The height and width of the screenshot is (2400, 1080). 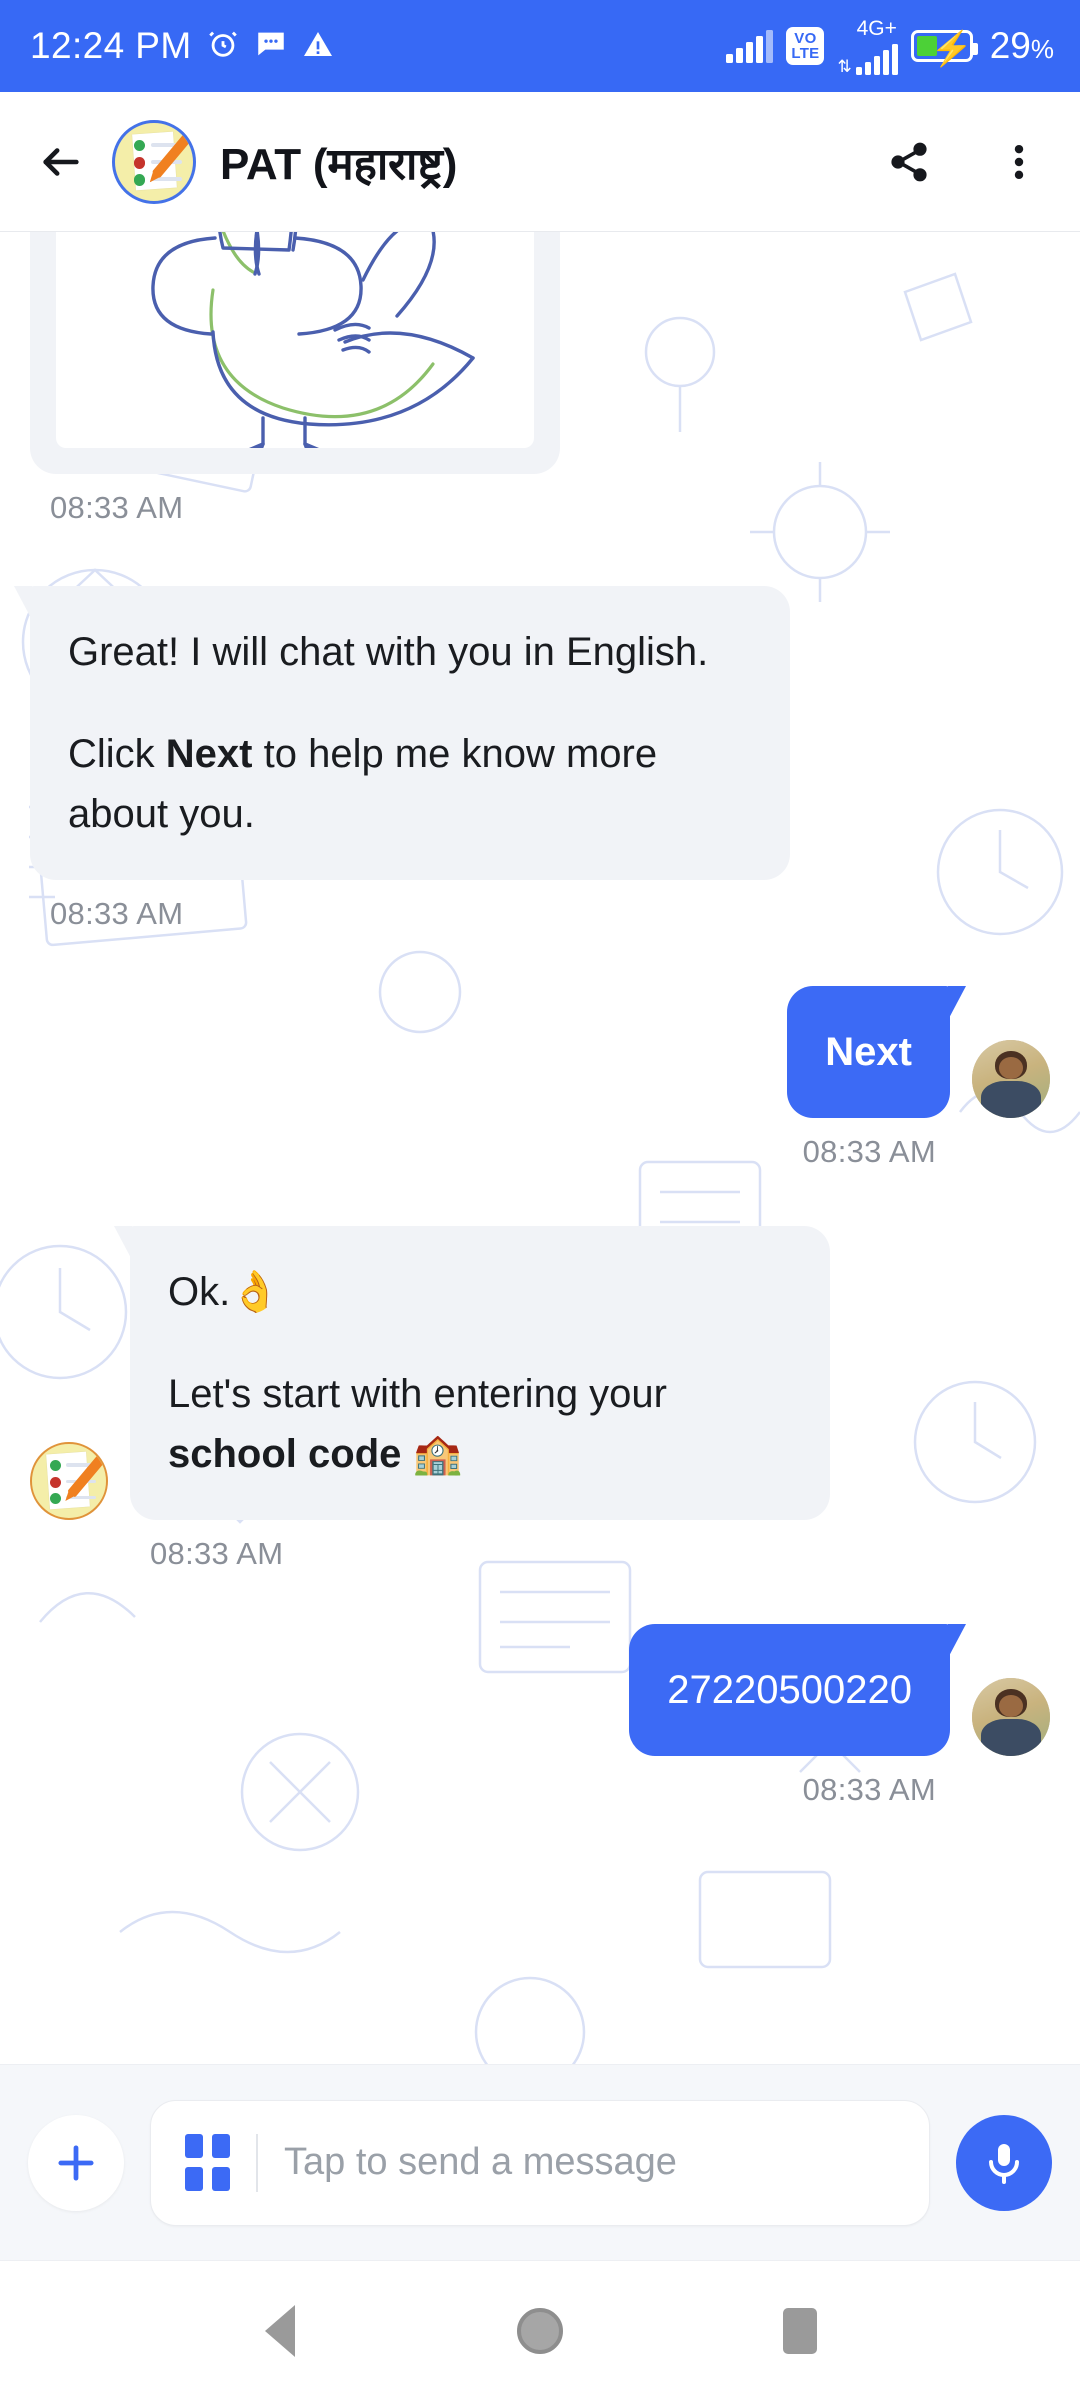 What do you see at coordinates (805, 46) in the screenshot?
I see `volte-icon: VO LTE` at bounding box center [805, 46].